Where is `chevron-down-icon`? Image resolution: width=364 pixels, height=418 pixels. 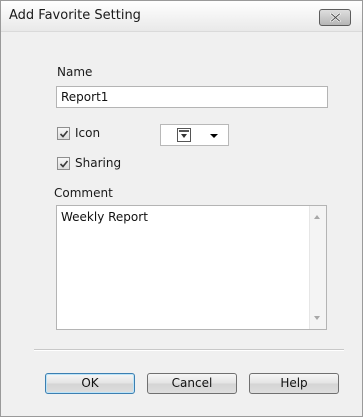 chevron-down-icon is located at coordinates (214, 136).